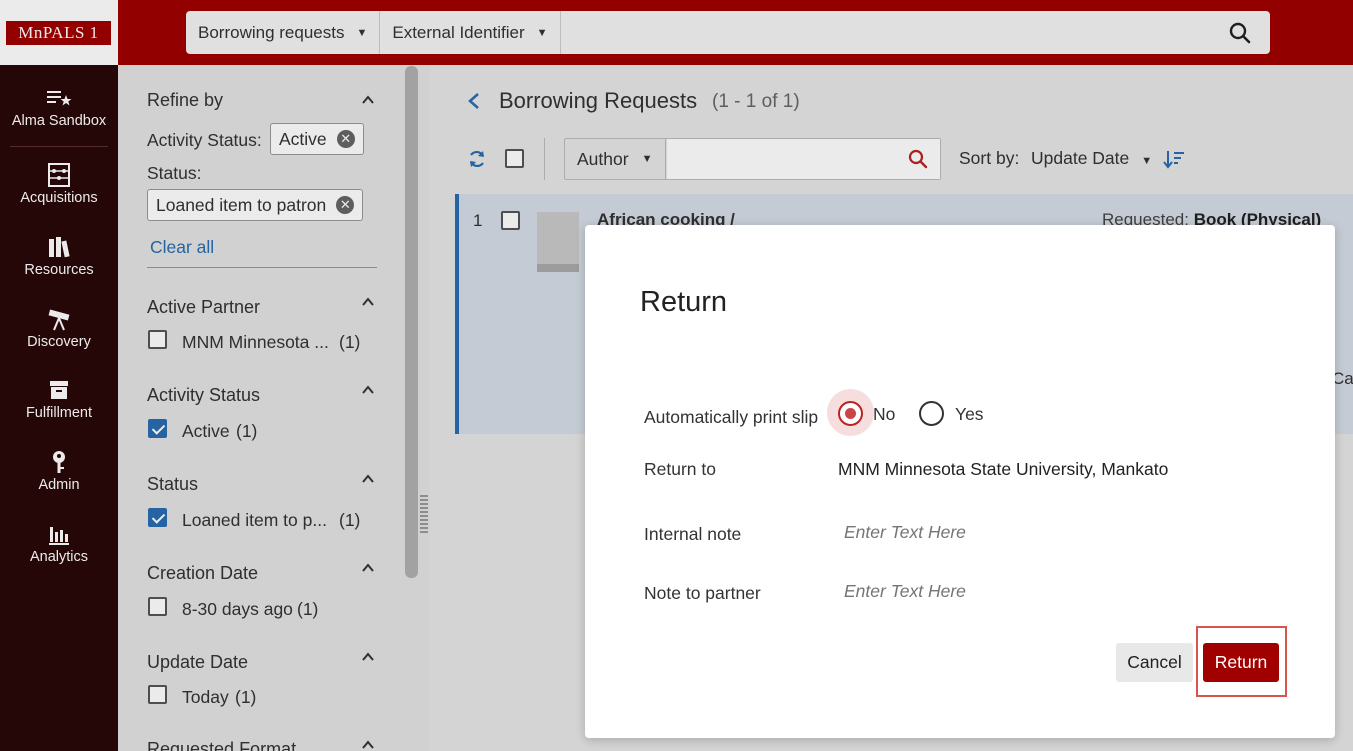  Describe the element at coordinates (1044, 532) in the screenshot. I see `internal-note-input` at that location.